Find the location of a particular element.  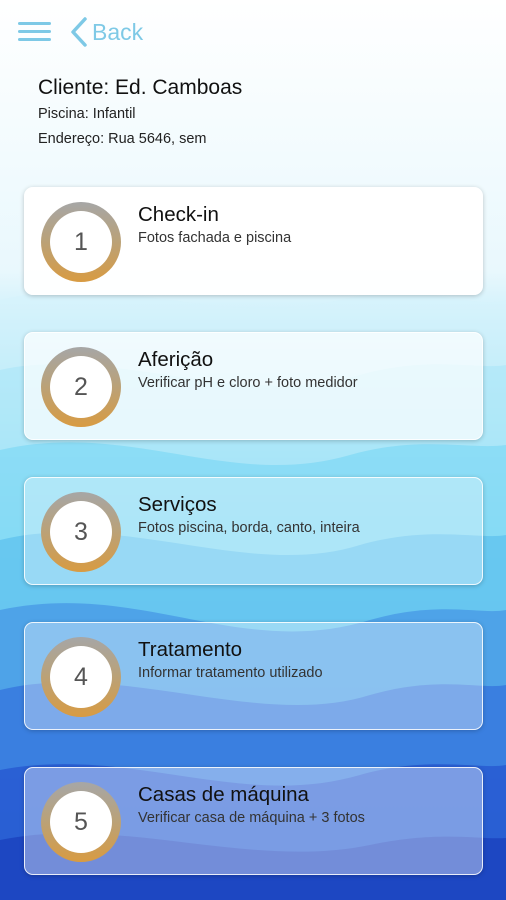

step-number: 4 is located at coordinates (81, 677).